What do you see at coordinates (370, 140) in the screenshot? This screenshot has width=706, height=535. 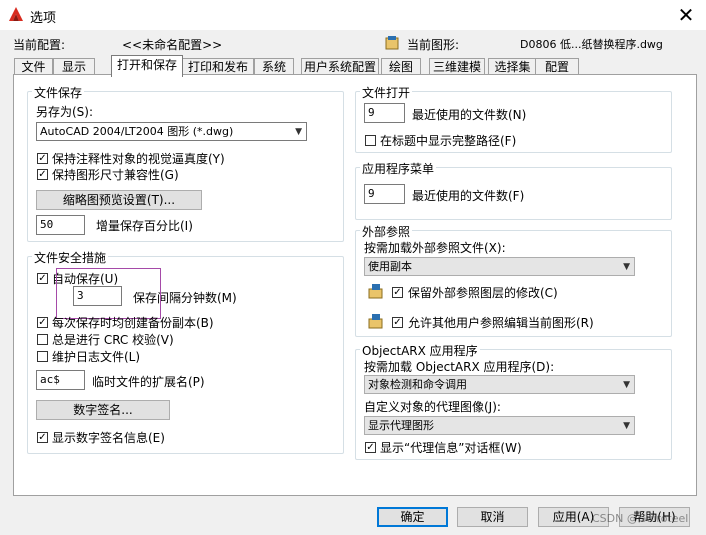 I see `full-path-checkbox` at bounding box center [370, 140].